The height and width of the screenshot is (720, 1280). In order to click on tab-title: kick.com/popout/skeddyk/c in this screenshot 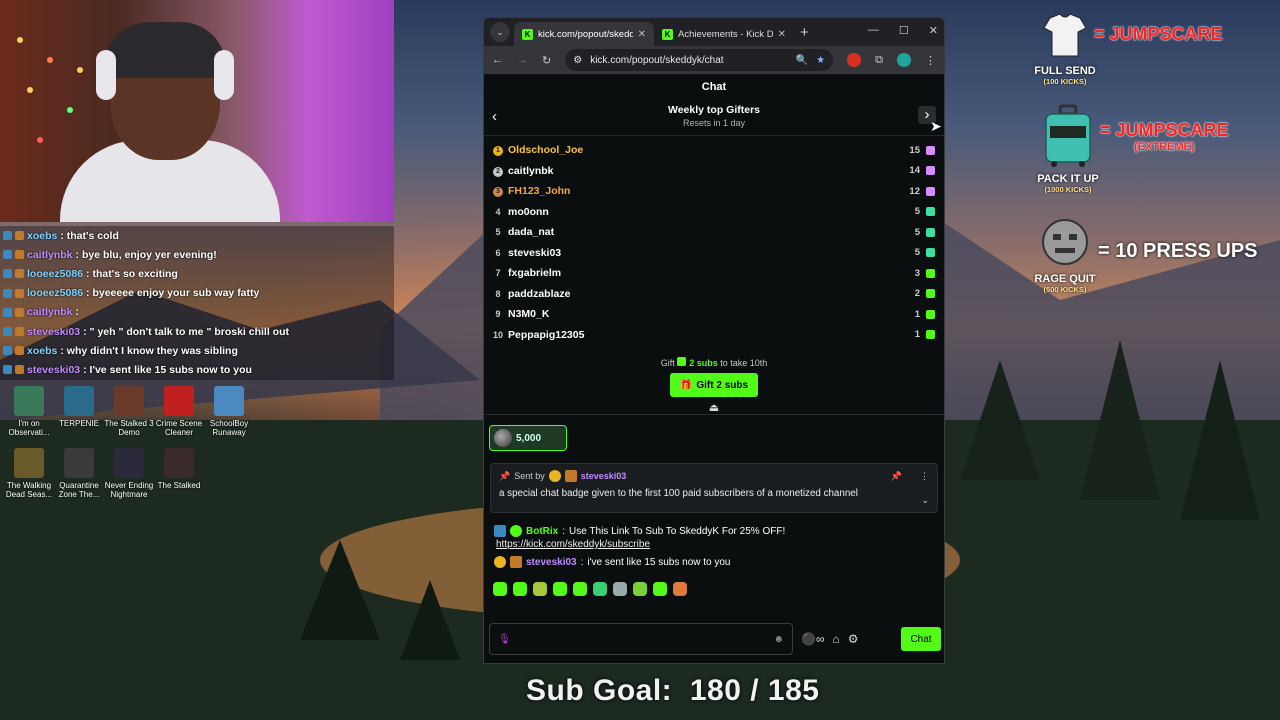, I will do `click(585, 34)`.